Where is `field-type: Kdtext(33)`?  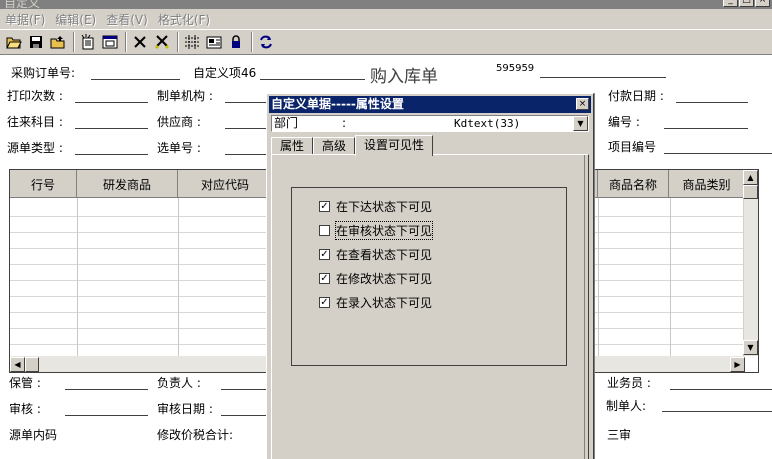 field-type: Kdtext(33) is located at coordinates (487, 123).